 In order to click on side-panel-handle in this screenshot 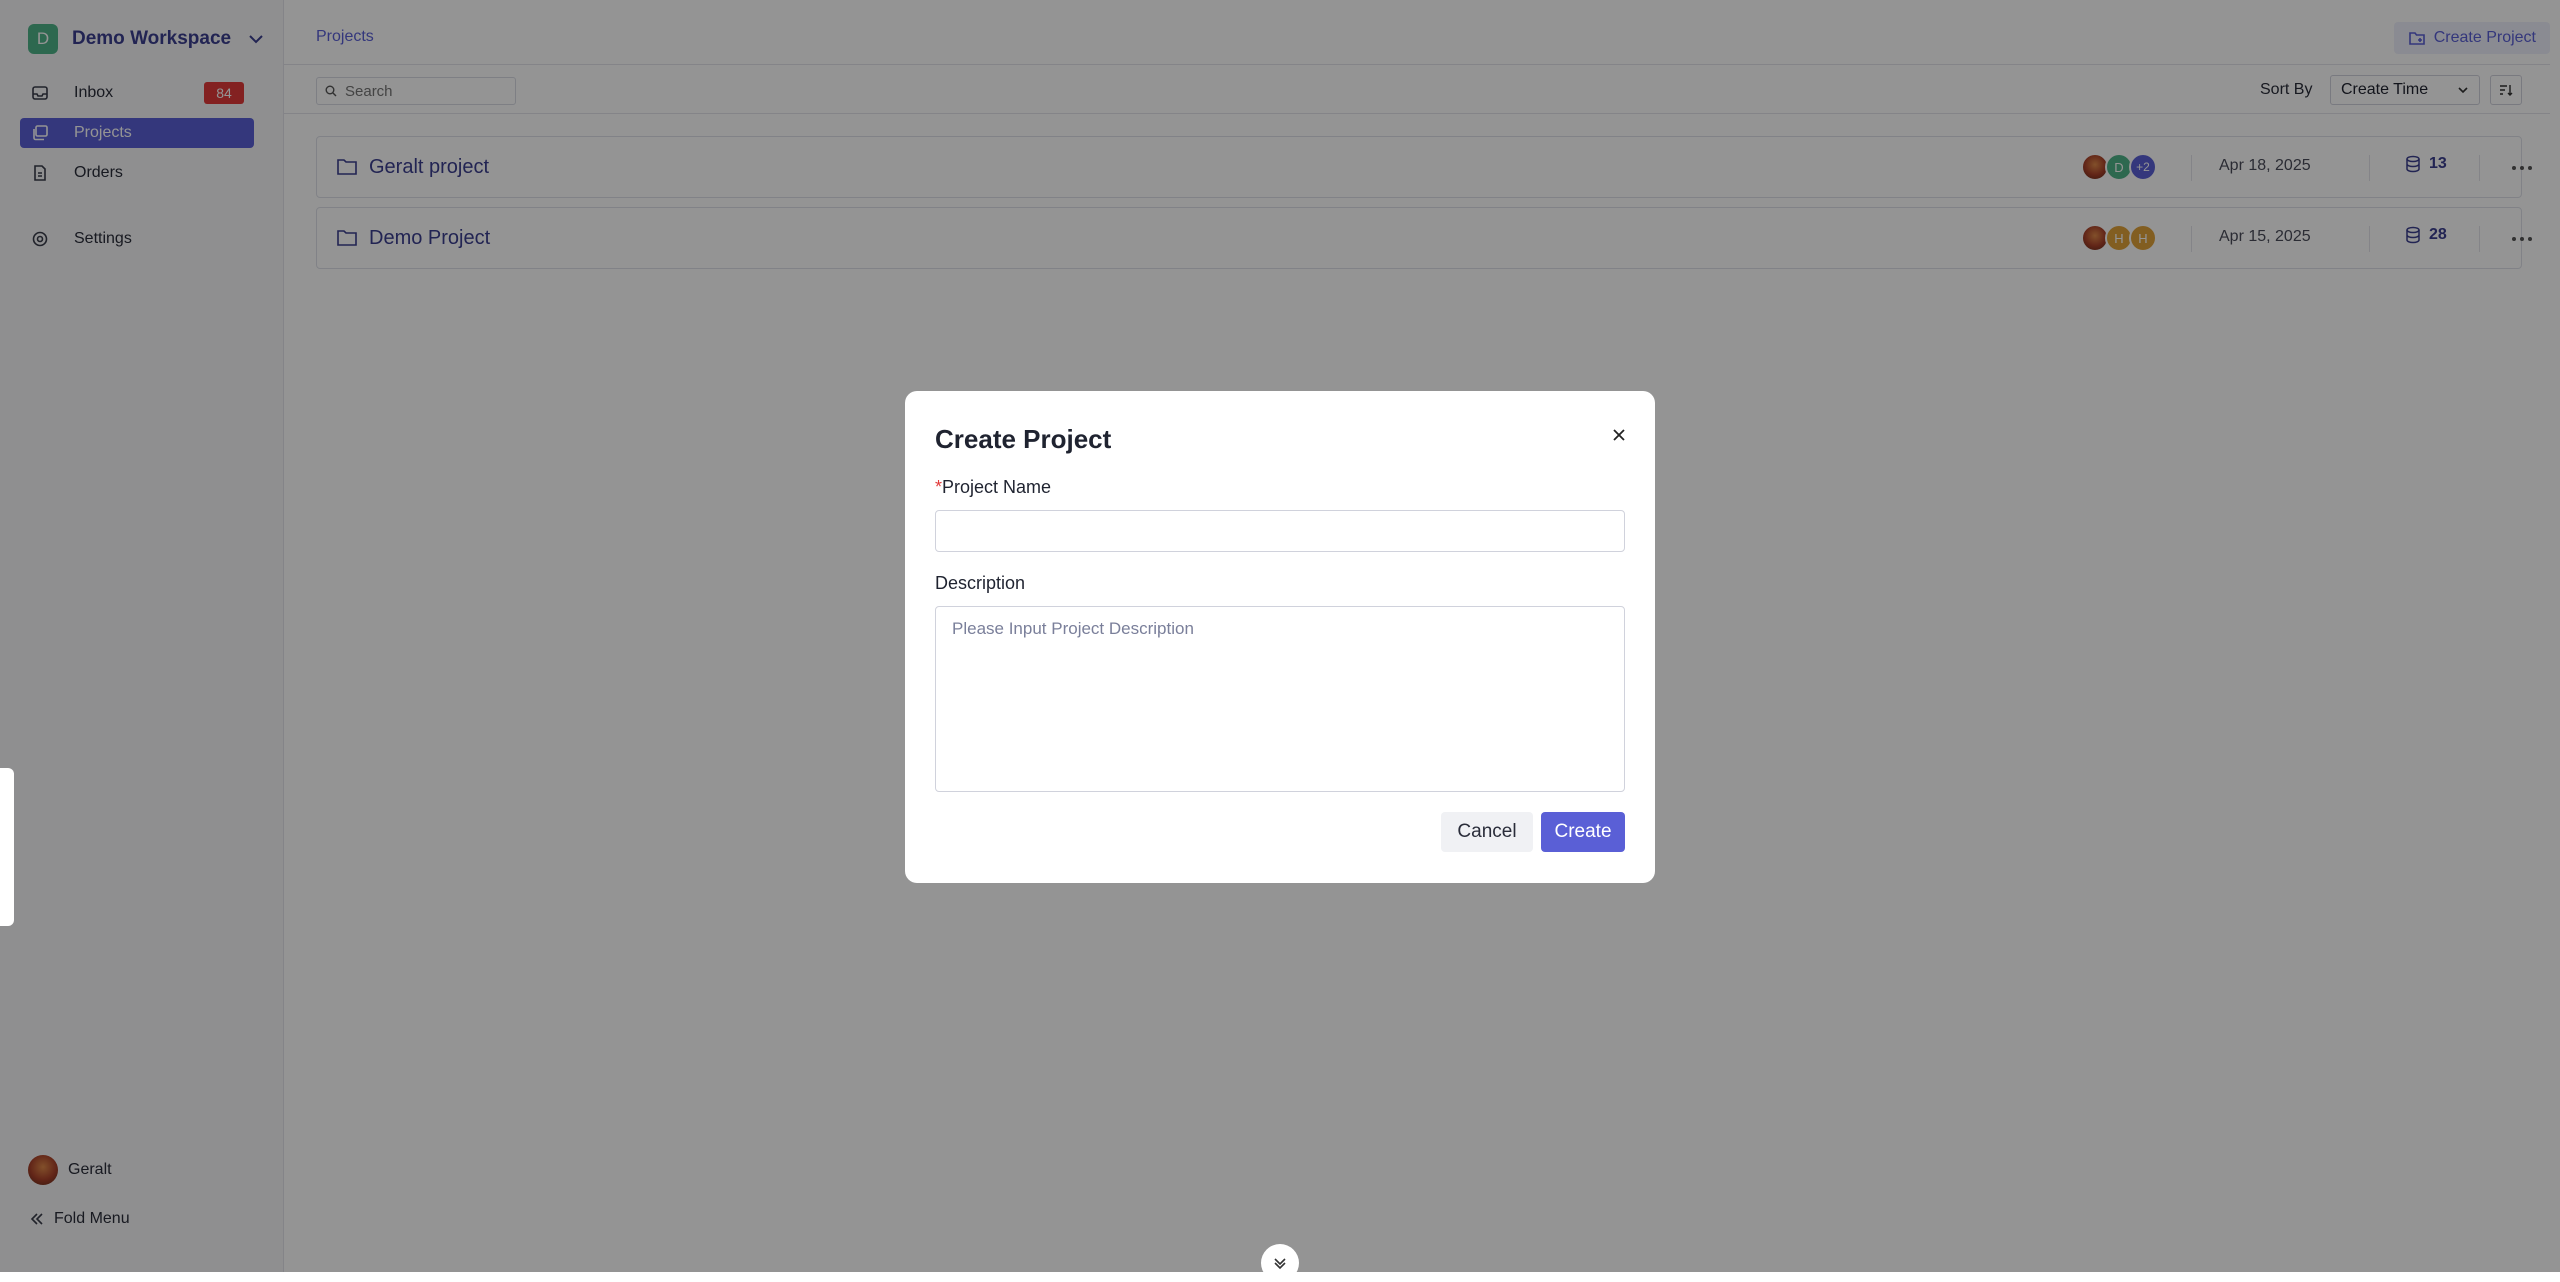, I will do `click(7, 847)`.